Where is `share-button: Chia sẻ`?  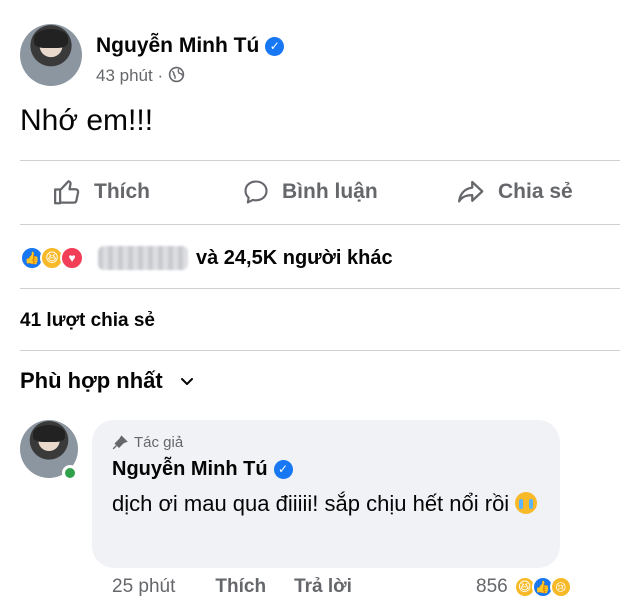
share-button: Chia sẻ is located at coordinates (514, 192).